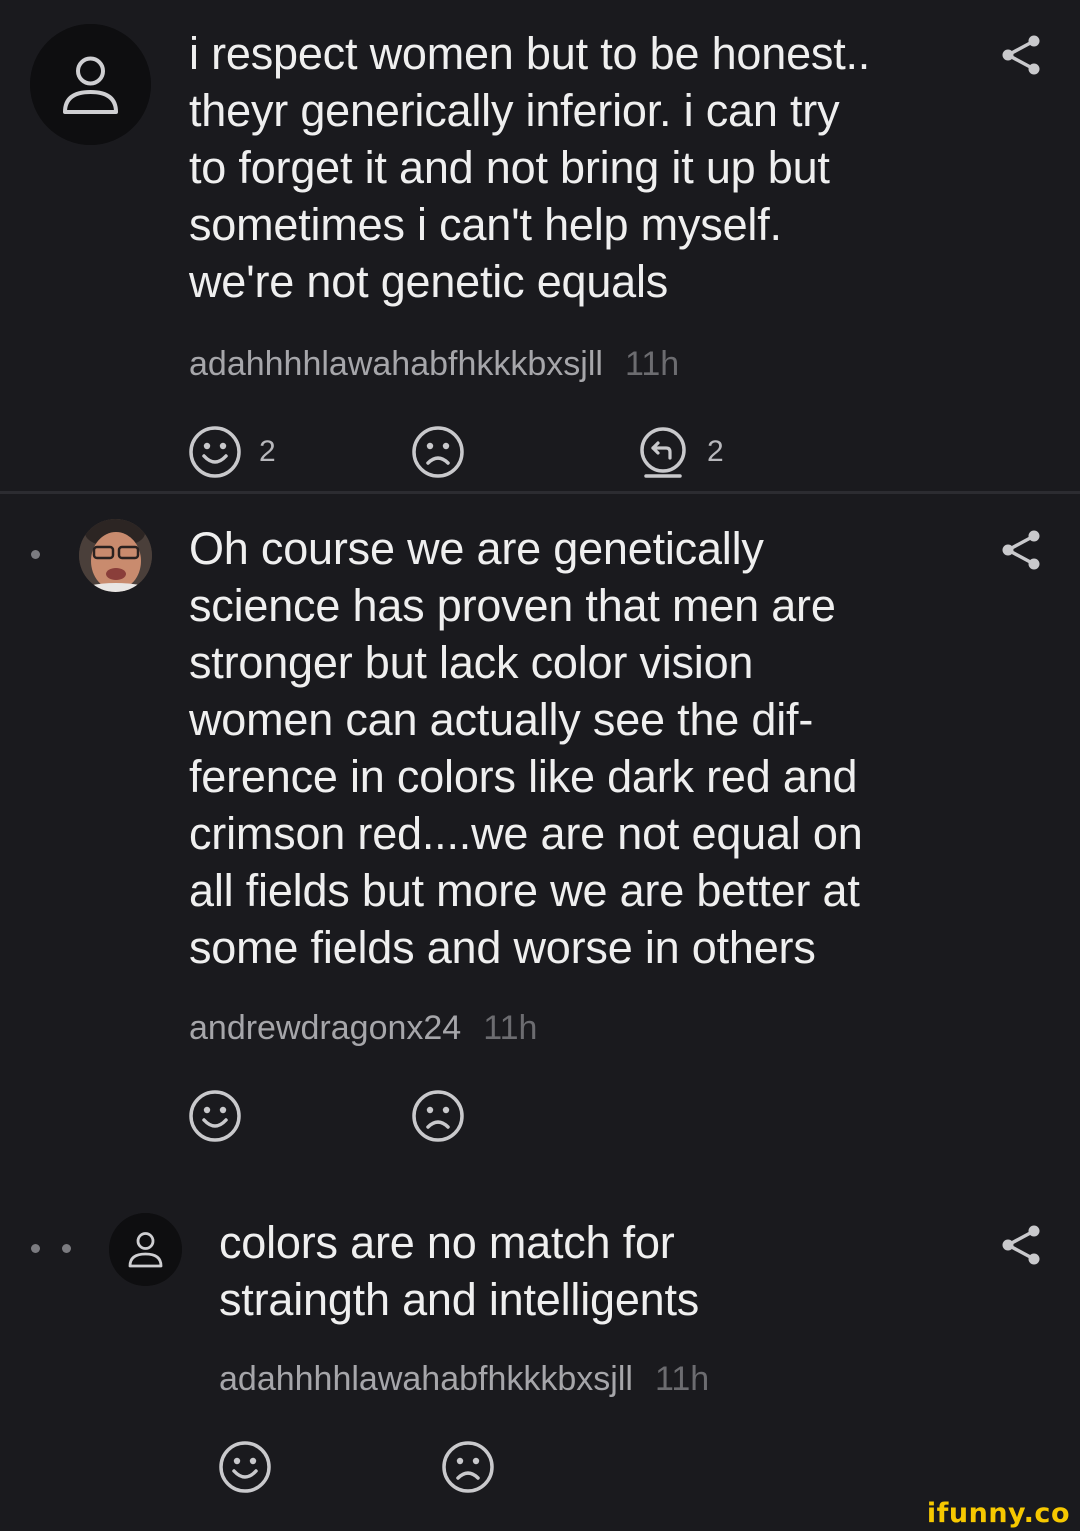 This screenshot has width=1080, height=1531. Describe the element at coordinates (523, 776) in the screenshot. I see `comment-line: ference in colors like dark red and` at that location.